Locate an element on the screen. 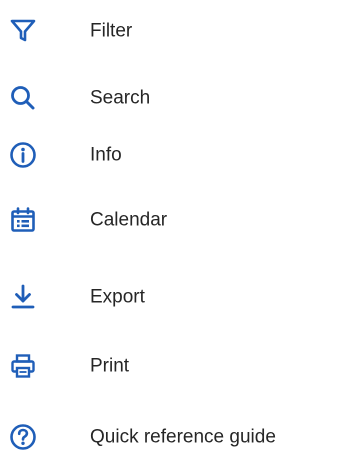  menu-item-label: Calendar is located at coordinates (129, 220).